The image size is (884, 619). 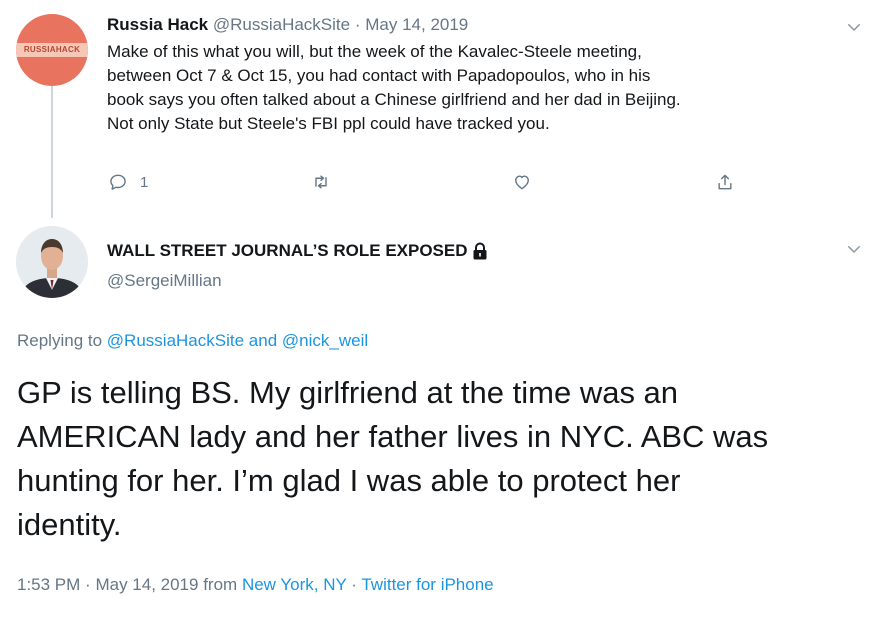 I want to click on share-icon, so click(x=725, y=182).